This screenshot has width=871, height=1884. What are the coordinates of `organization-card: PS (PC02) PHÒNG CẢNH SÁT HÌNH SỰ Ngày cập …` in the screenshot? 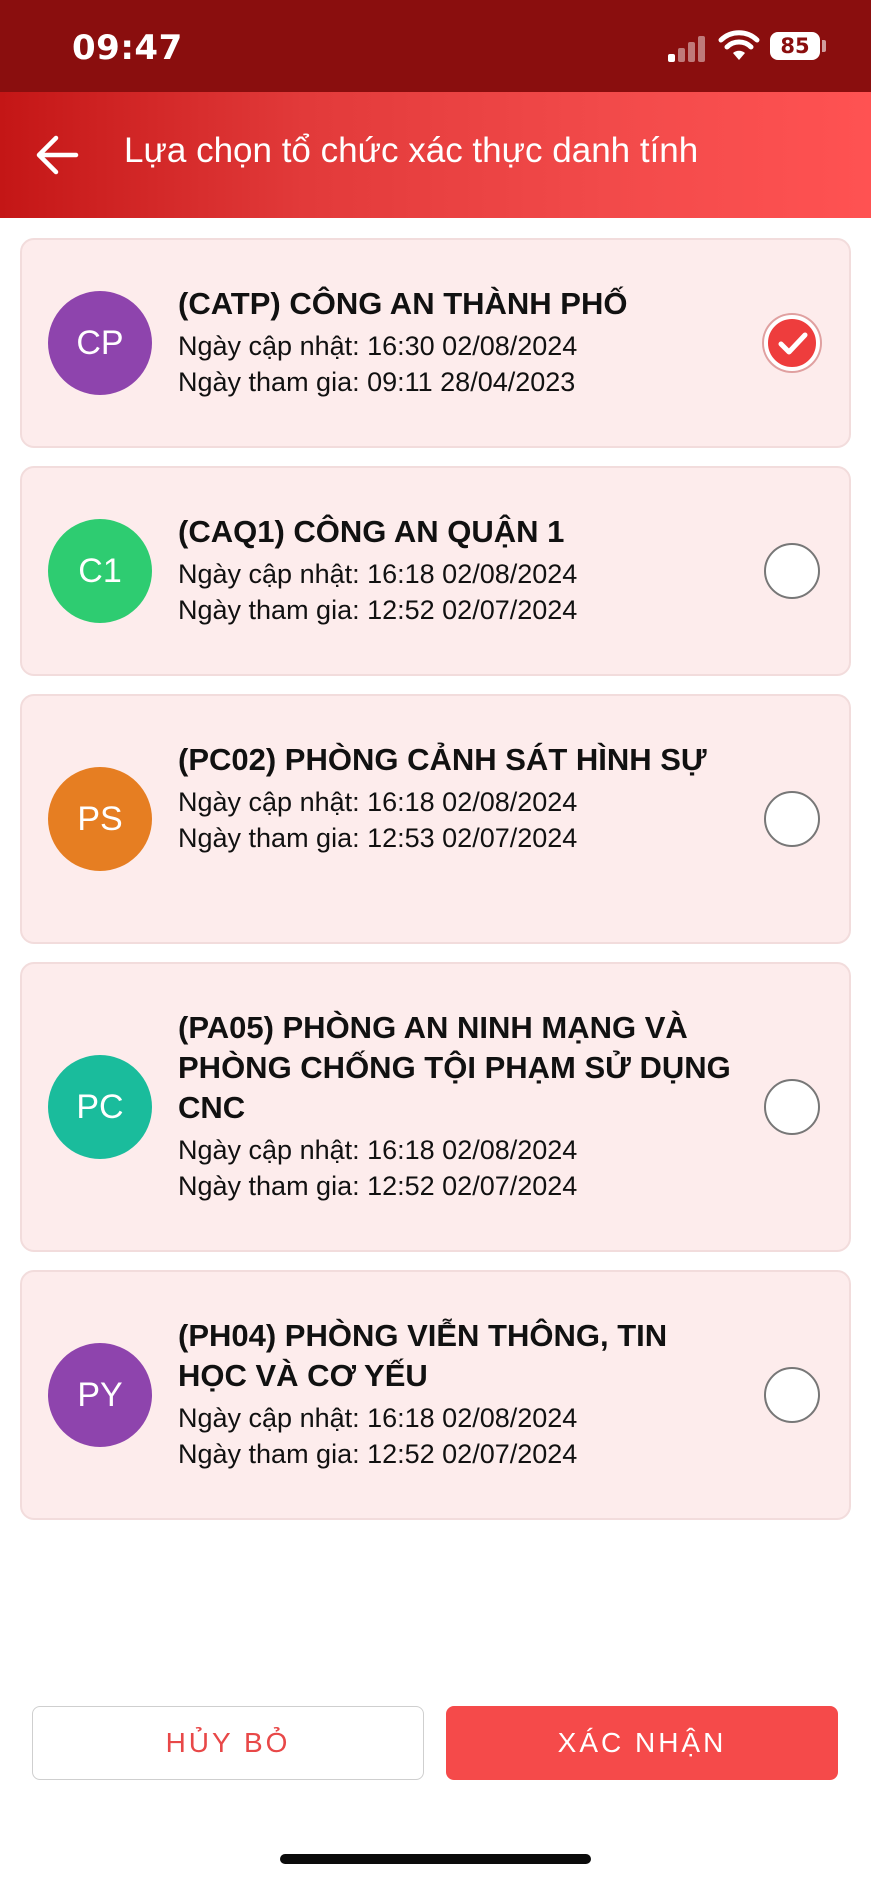 It's located at (435, 819).